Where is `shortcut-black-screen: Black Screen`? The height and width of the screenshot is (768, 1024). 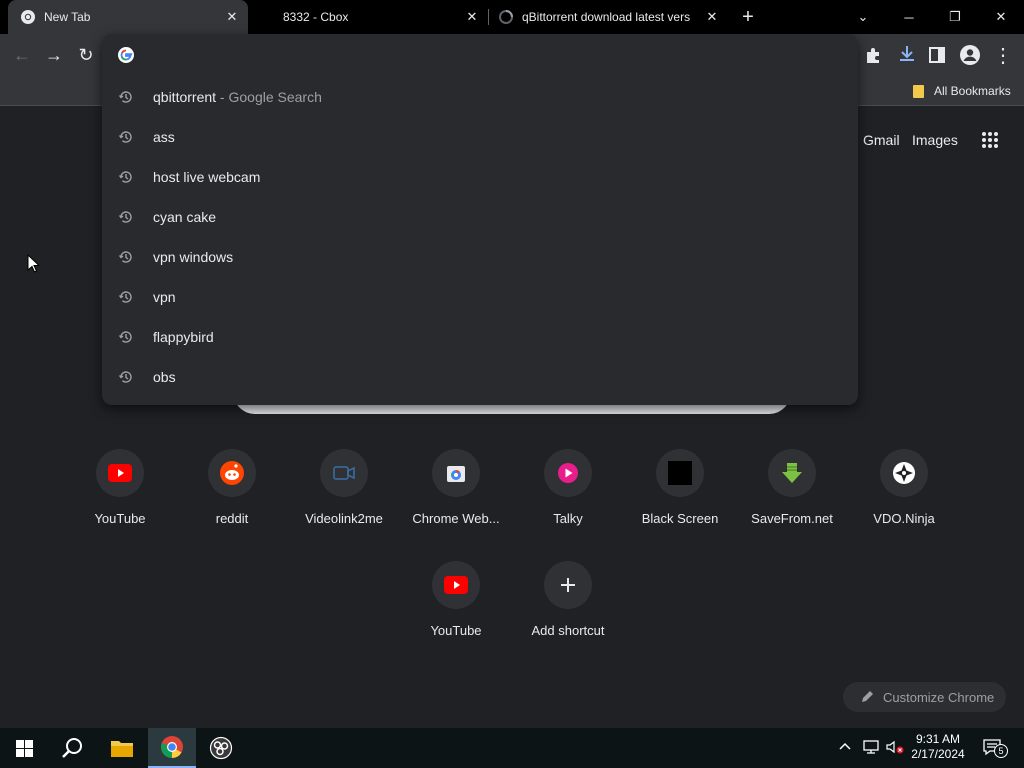
shortcut-black-screen: Black Screen is located at coordinates (680, 499).